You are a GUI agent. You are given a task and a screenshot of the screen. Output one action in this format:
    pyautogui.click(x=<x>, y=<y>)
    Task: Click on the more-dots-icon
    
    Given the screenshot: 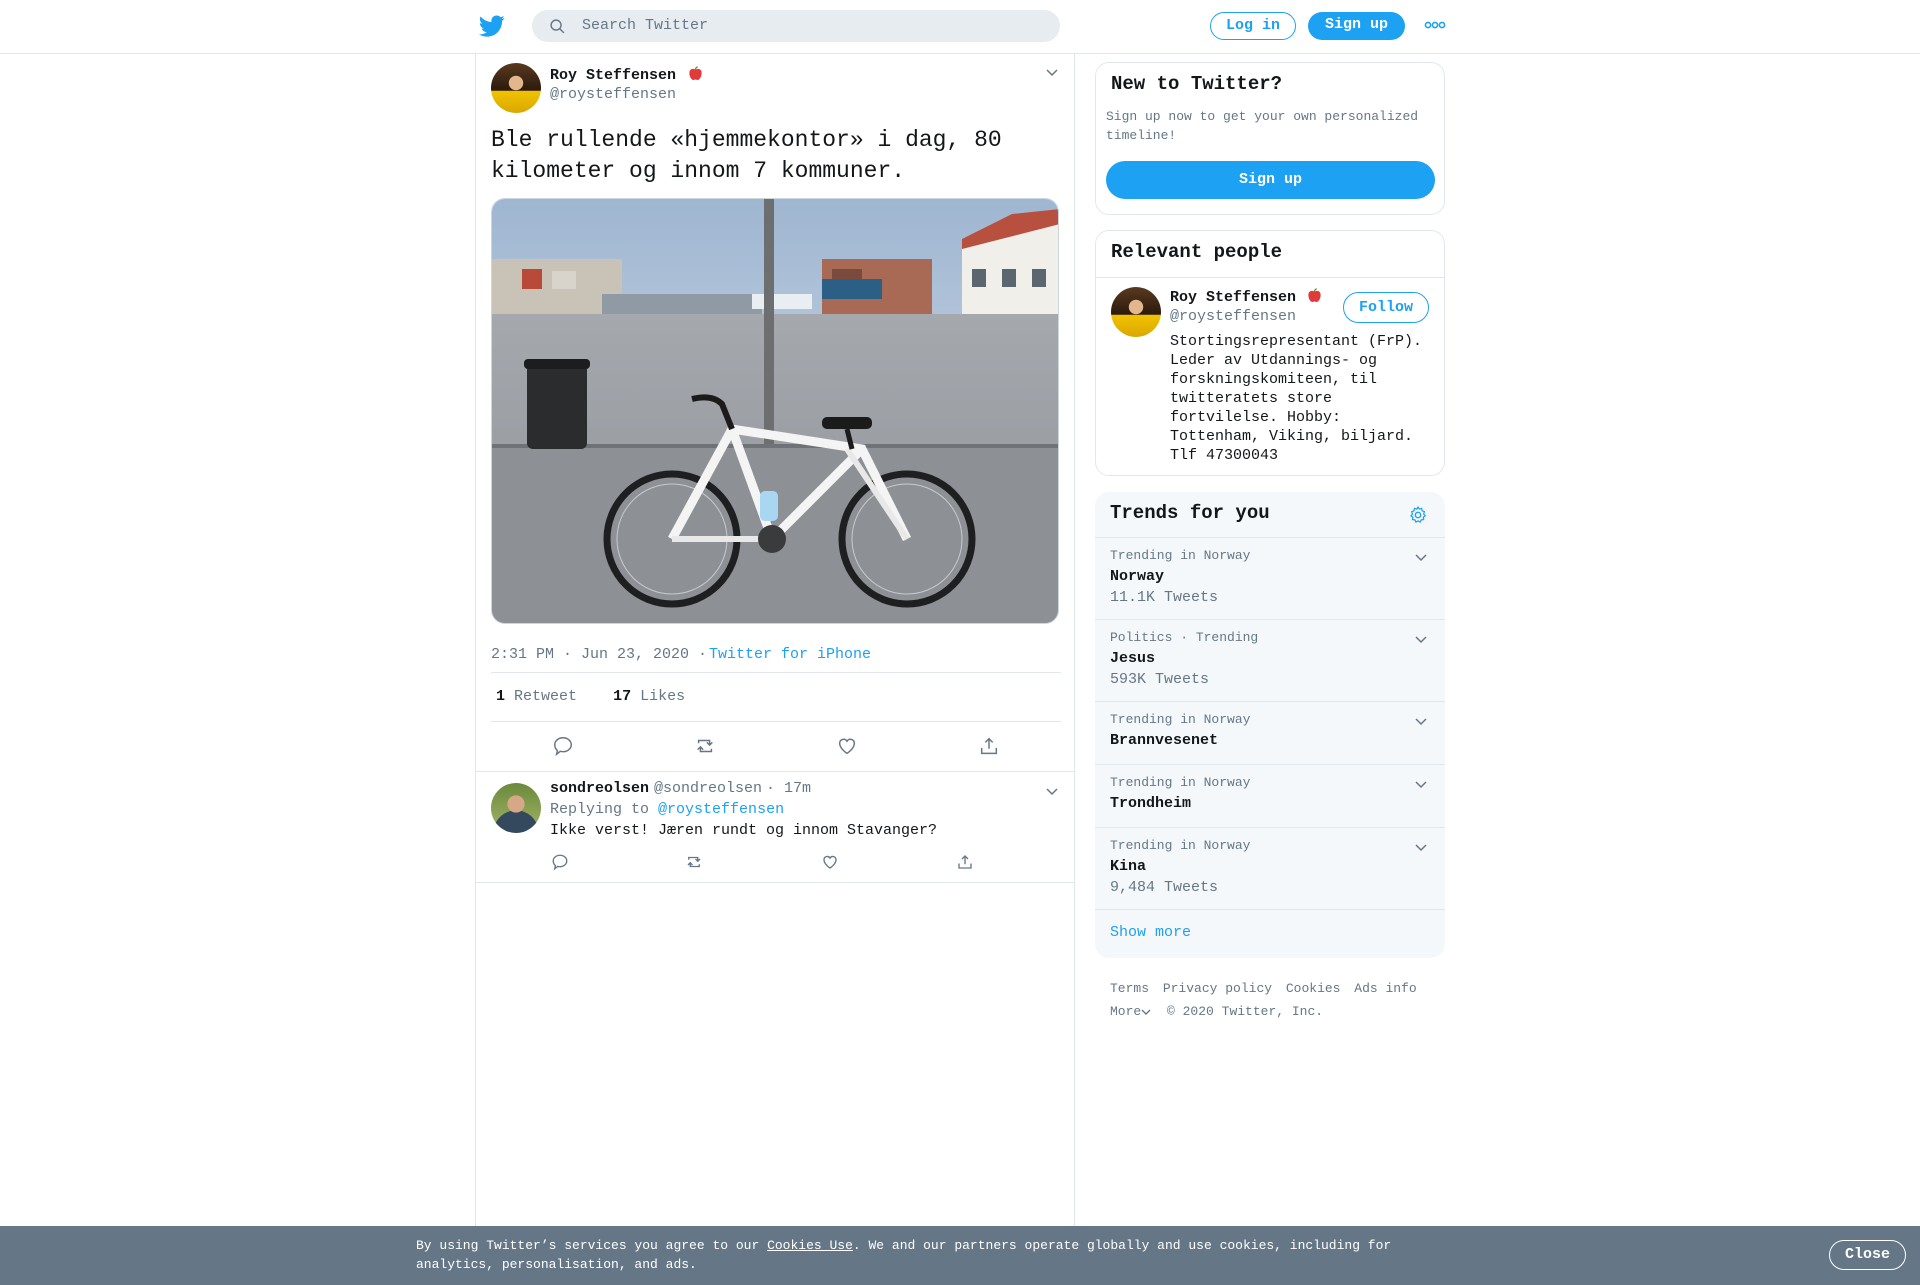 What is the action you would take?
    pyautogui.click(x=1435, y=25)
    